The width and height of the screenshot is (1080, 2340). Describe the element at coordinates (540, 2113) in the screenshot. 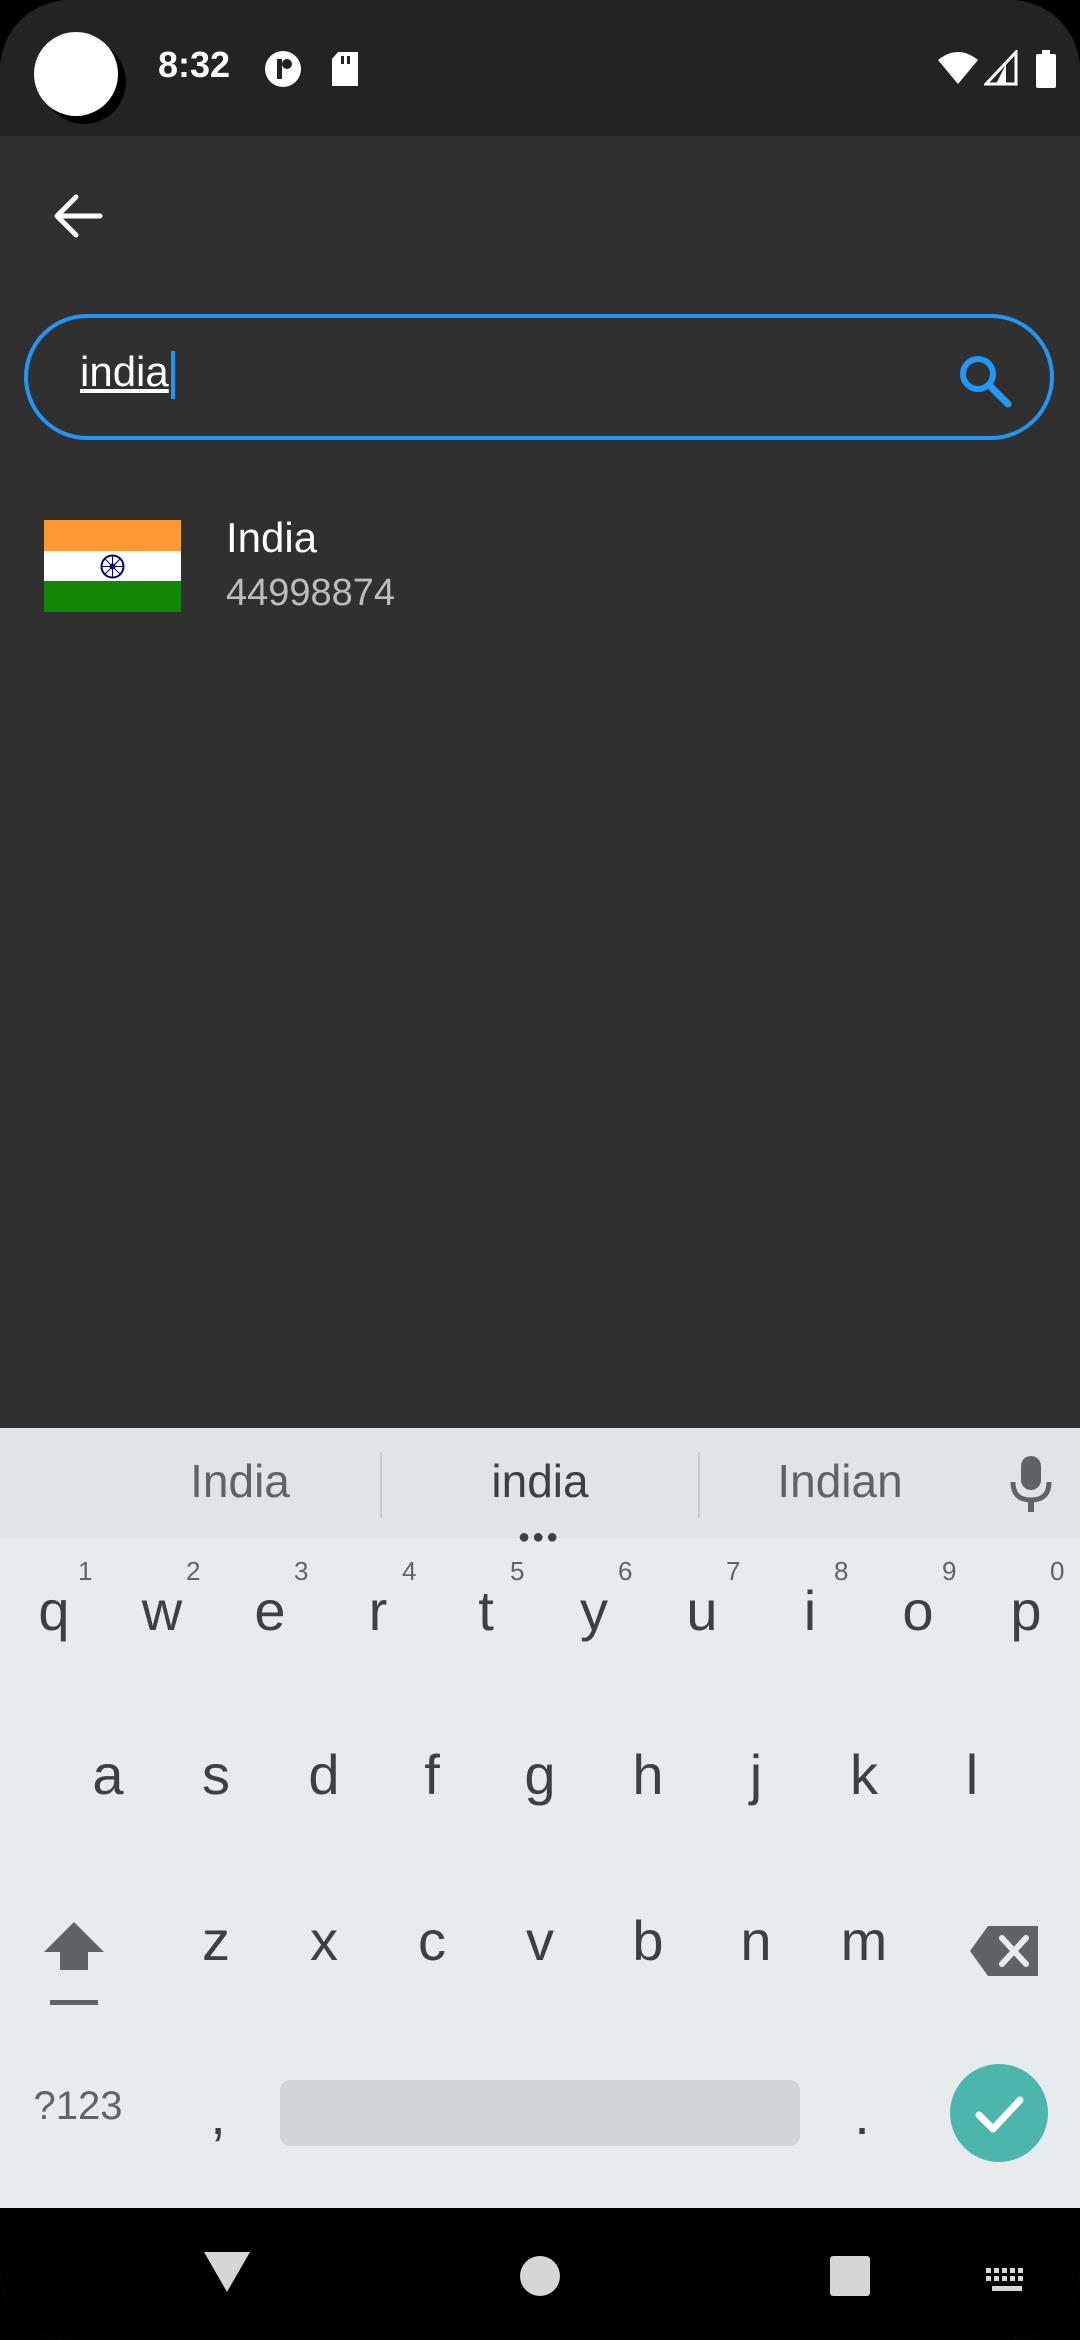

I see `space-bar` at that location.